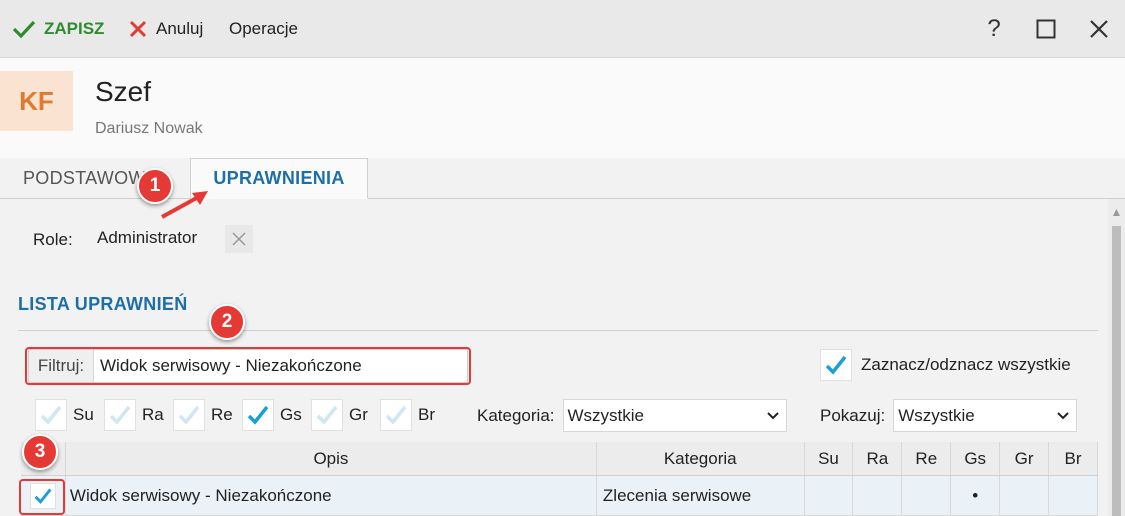  I want to click on maximize-button, so click(1046, 29).